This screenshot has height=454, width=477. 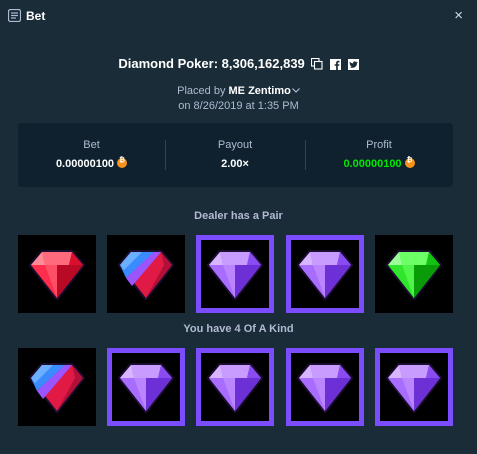 I want to click on modal-header: Bet ×, so click(x=238, y=16).